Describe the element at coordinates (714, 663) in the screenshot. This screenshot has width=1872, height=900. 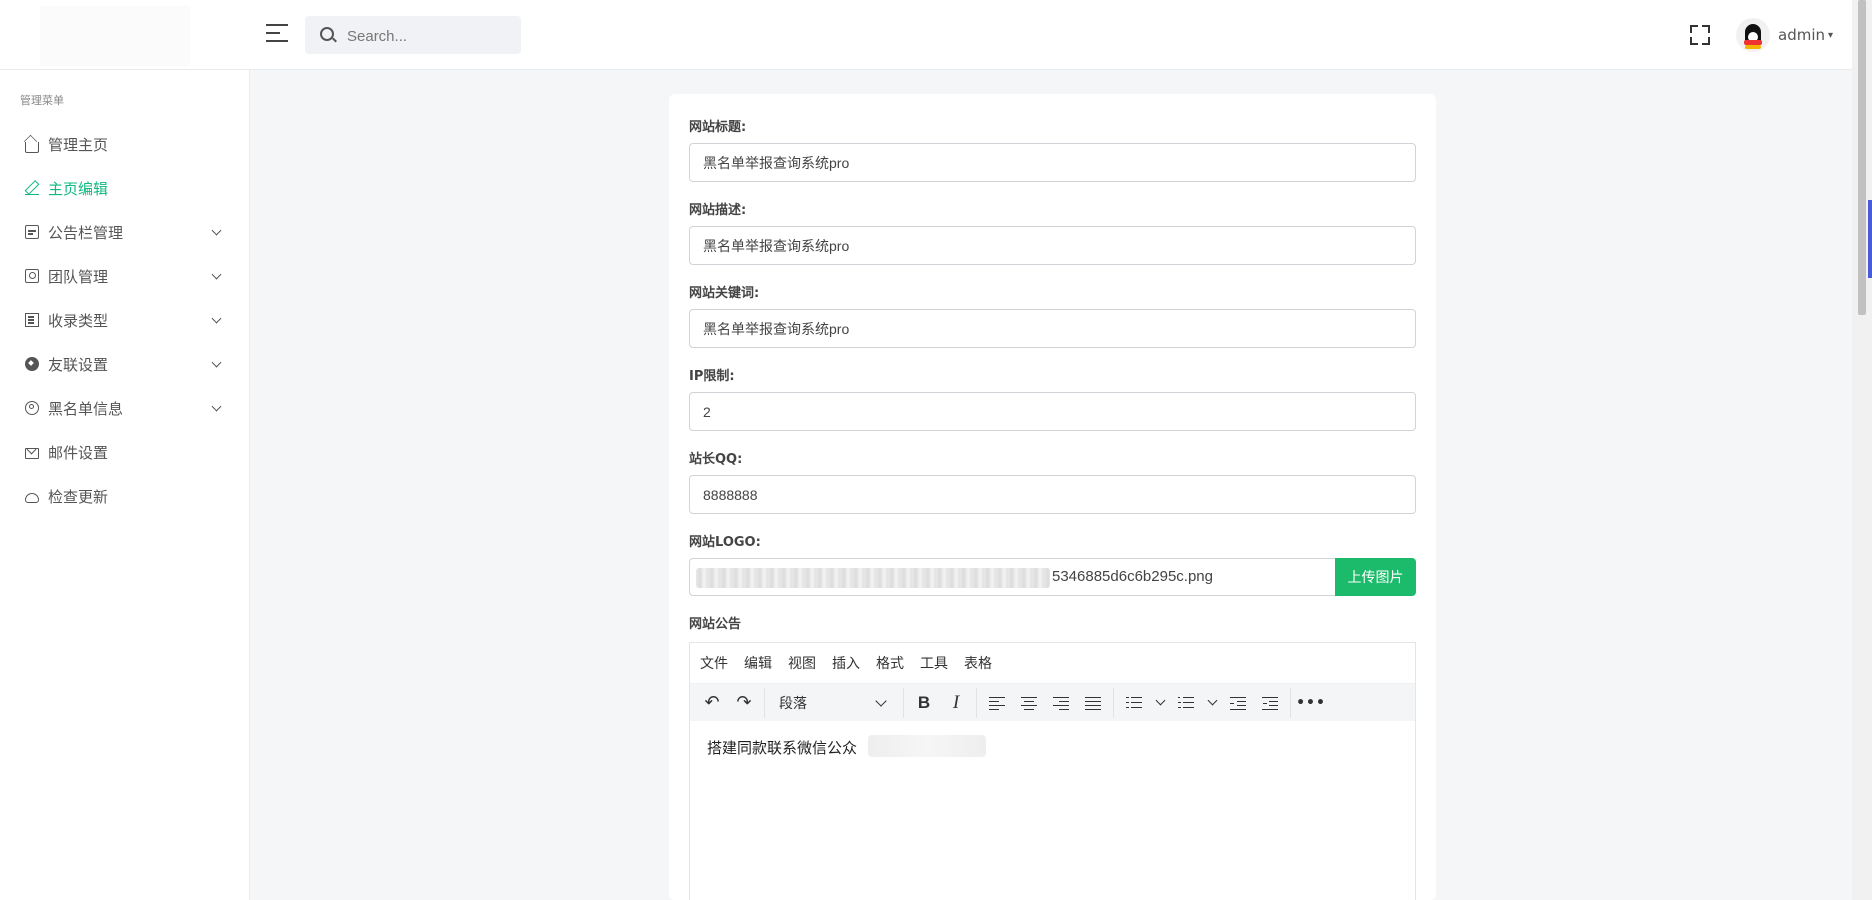
I see `menu-file: 文件` at that location.